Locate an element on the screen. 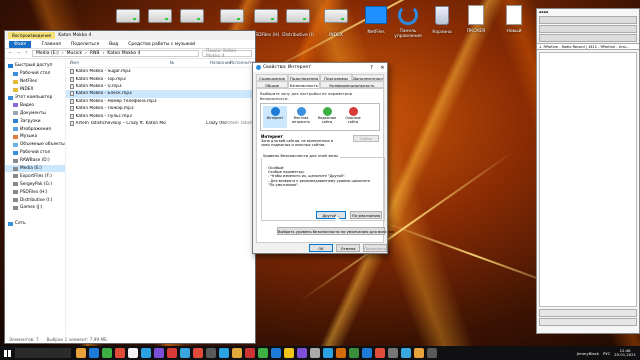 Image resolution: width=640 pixels, height=360 pixels. ribbon-tab: Главная is located at coordinates (50, 44).